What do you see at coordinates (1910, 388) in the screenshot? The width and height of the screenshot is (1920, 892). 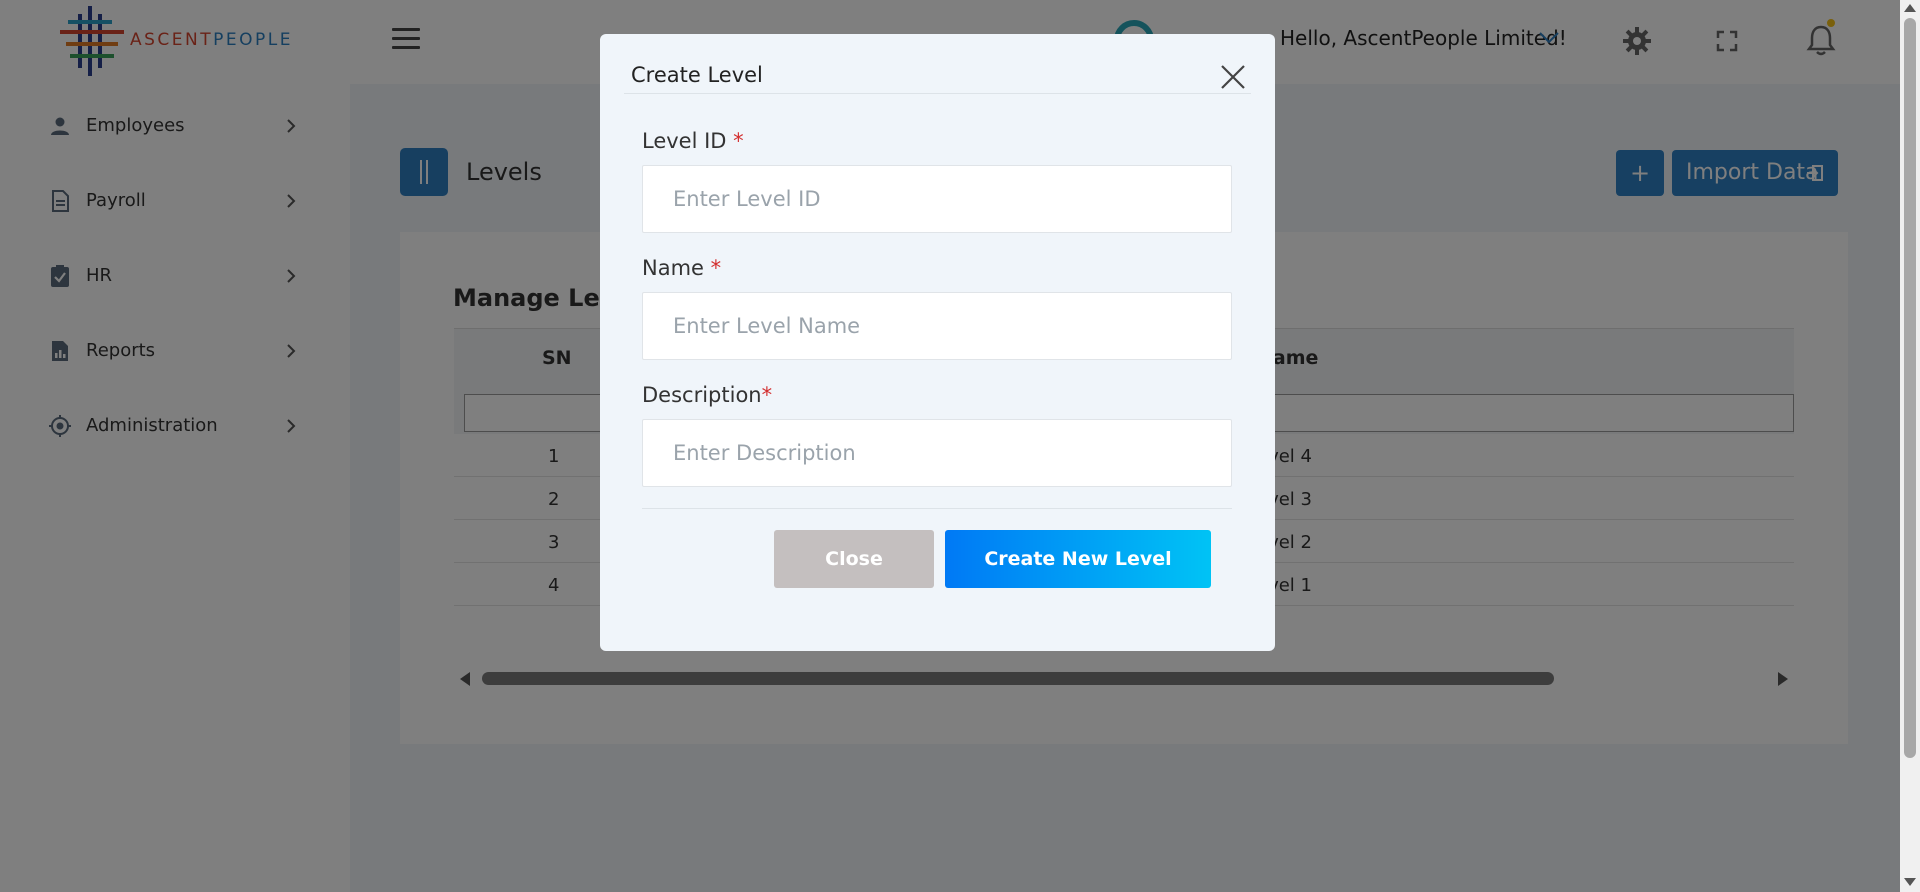 I see `page-scroll-thumb` at bounding box center [1910, 388].